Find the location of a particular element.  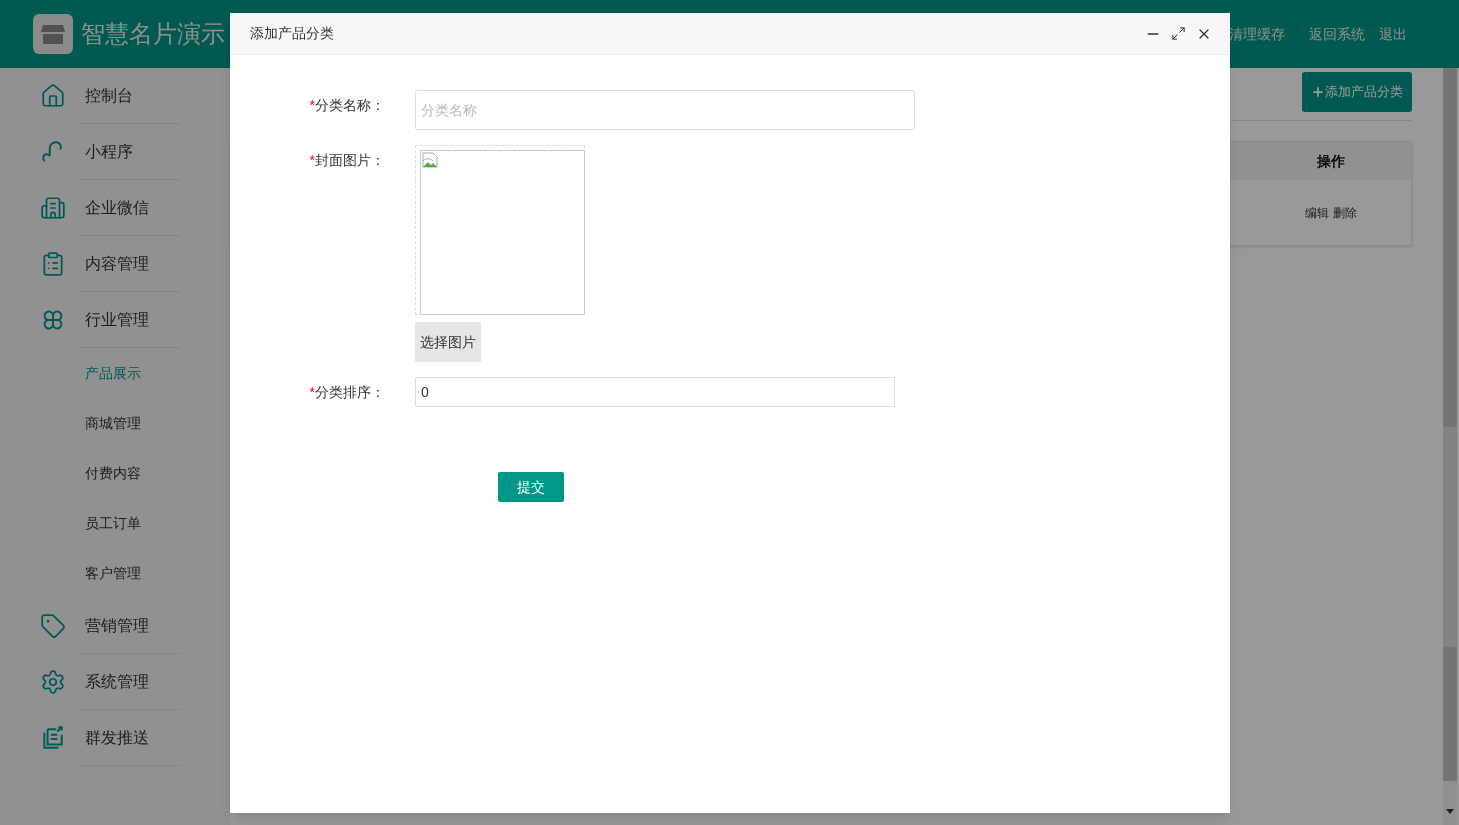

home-icon is located at coordinates (53, 96).